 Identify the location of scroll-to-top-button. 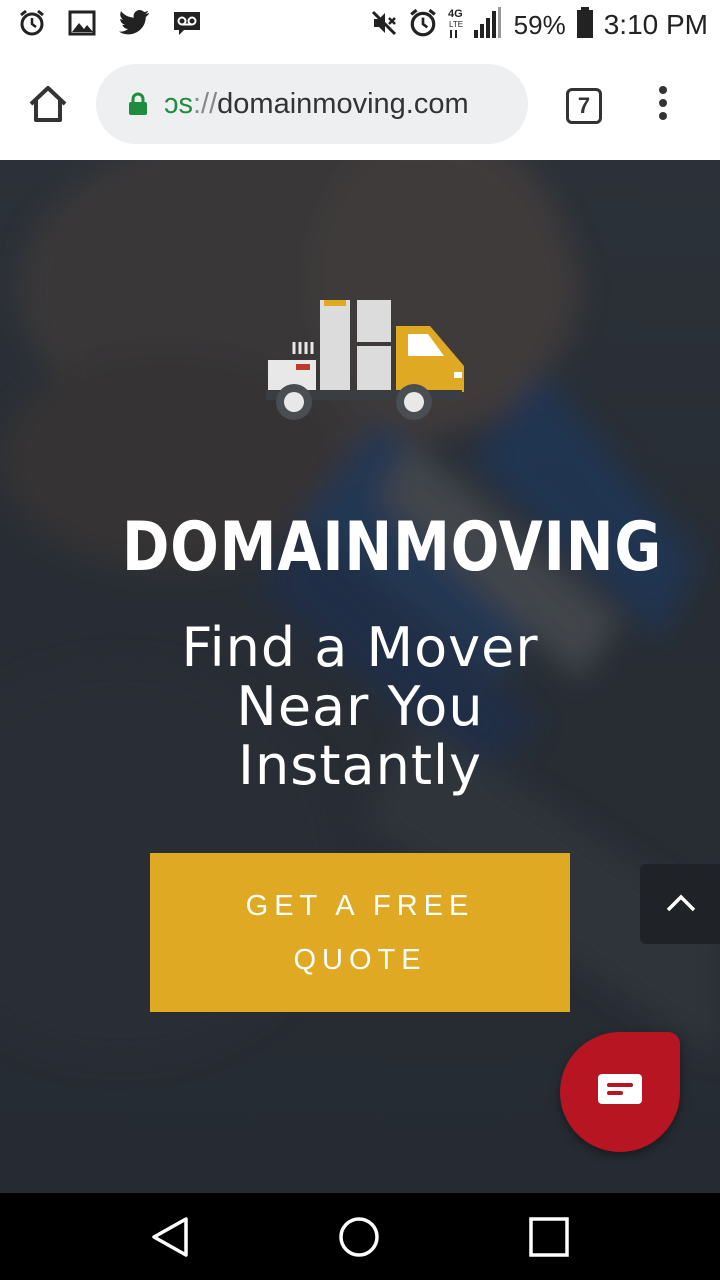
(680, 904).